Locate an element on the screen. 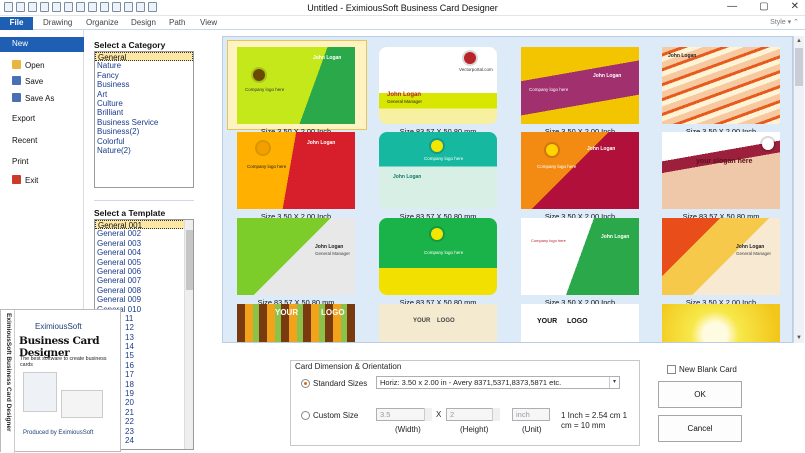 This screenshot has width=805, height=453. maximize-icon: ▢ is located at coordinates (763, 6).